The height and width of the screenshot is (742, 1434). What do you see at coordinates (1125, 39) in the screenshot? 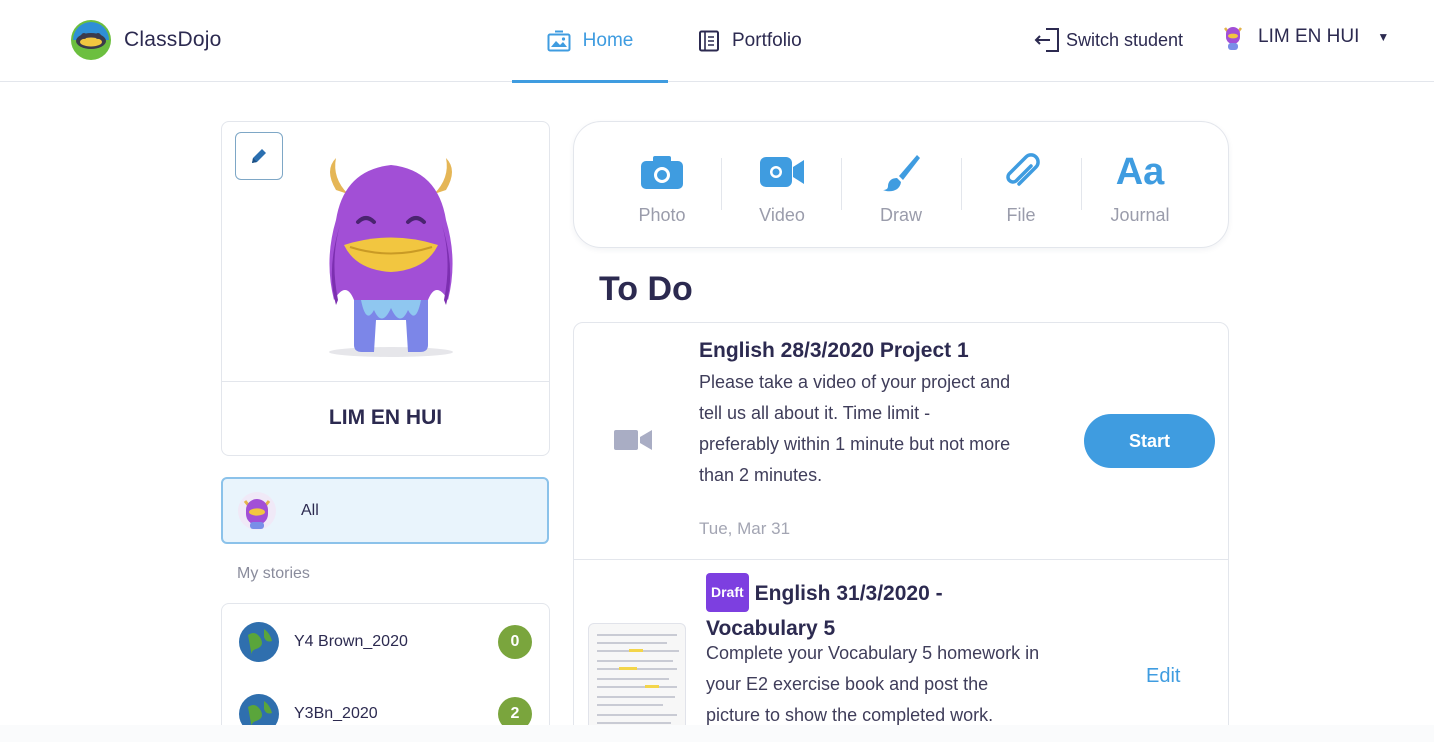
I see `switch-student-label: Switch student` at bounding box center [1125, 39].